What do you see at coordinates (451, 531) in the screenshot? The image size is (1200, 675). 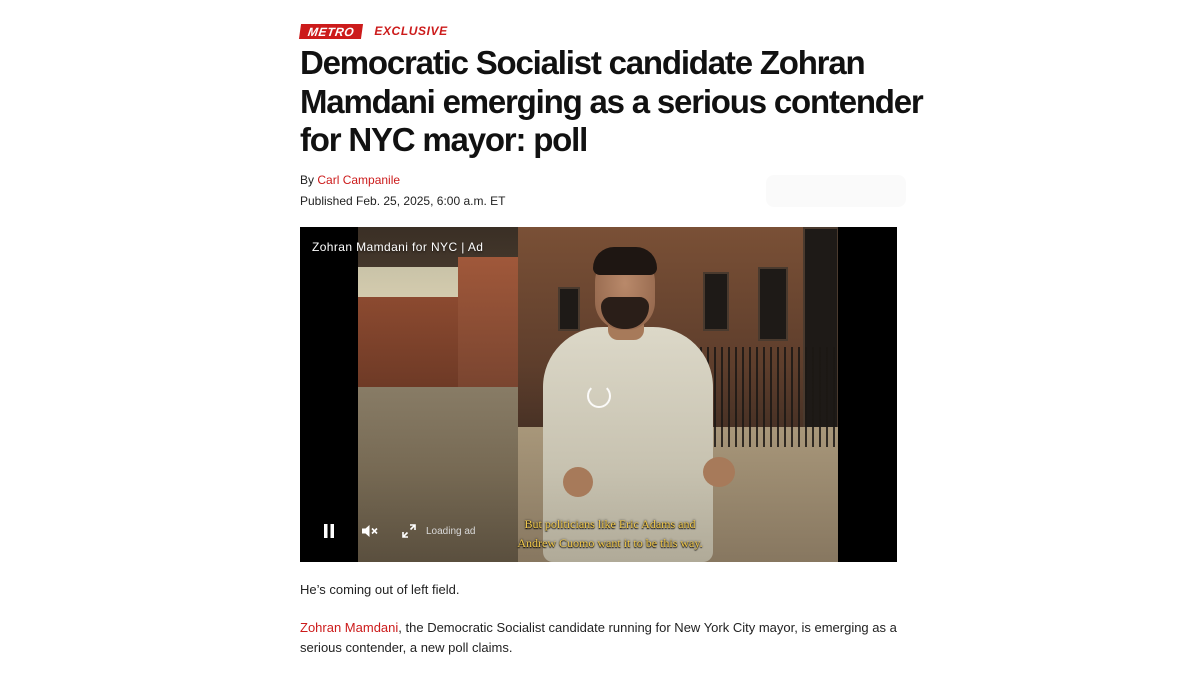 I see `ad-loading-label: Loading ad` at bounding box center [451, 531].